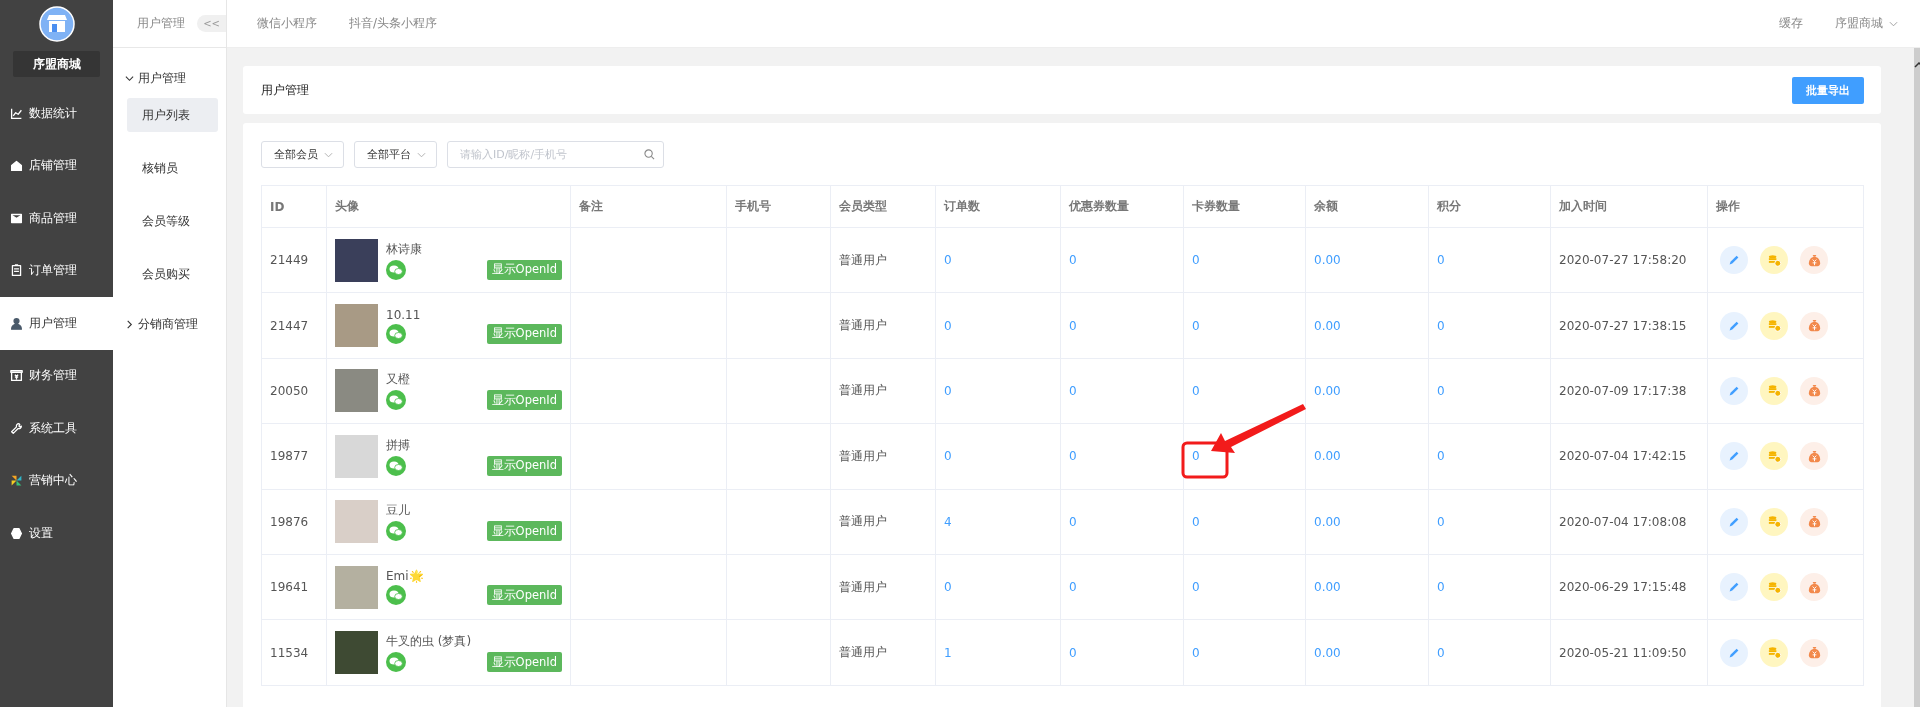  I want to click on order-count-link: 1, so click(948, 652).